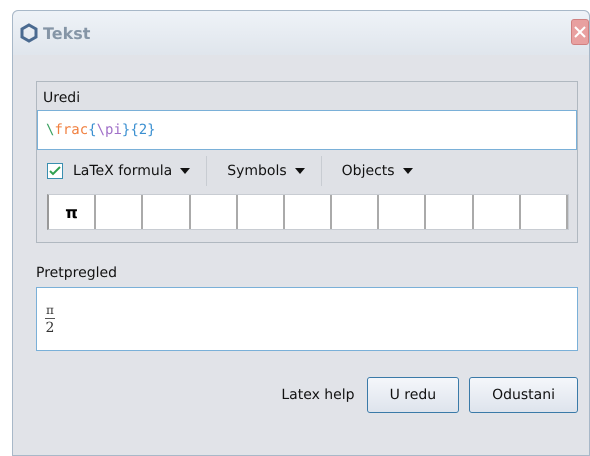 Image resolution: width=590 pixels, height=456 pixels. I want to click on fraction-preview: π 2, so click(50, 319).